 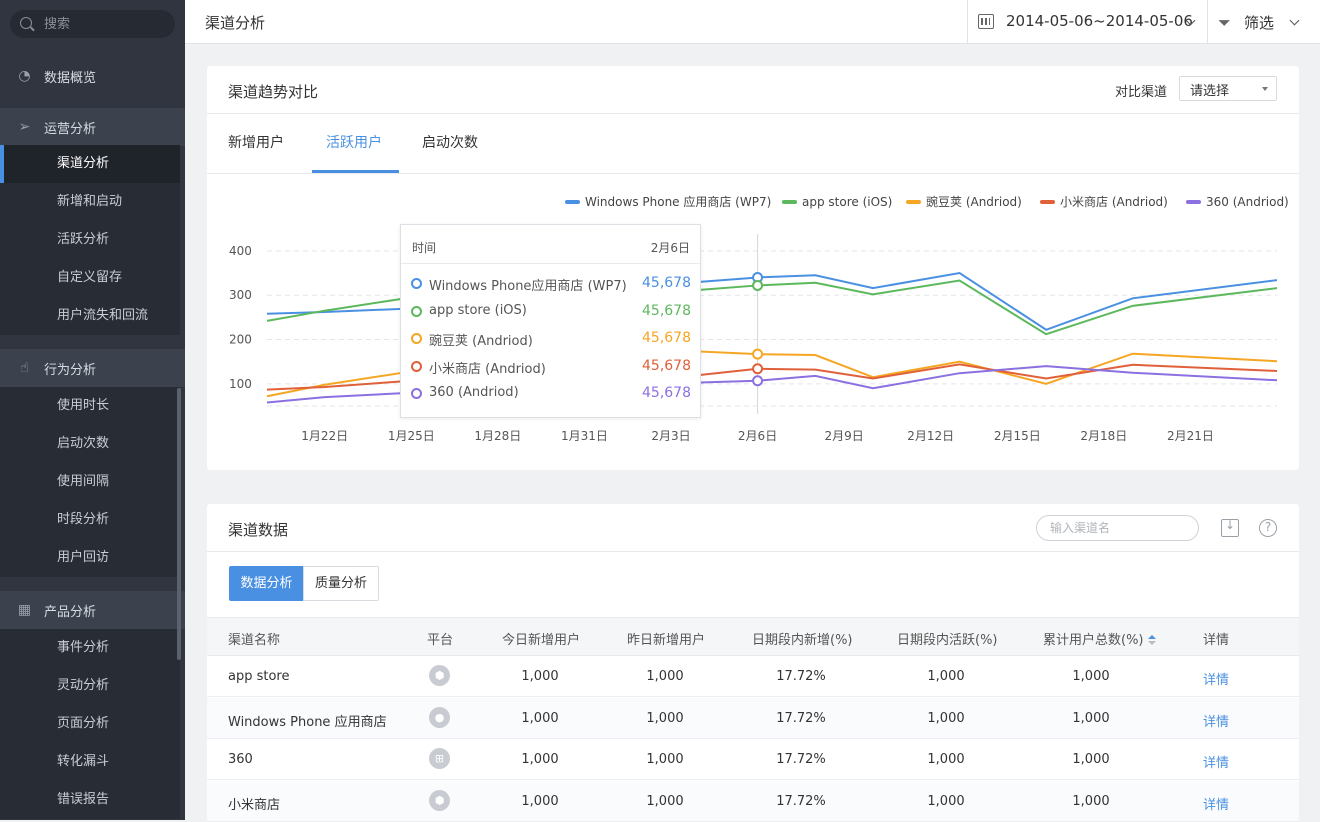 I want to click on sidebar-search, so click(x=92, y=24).